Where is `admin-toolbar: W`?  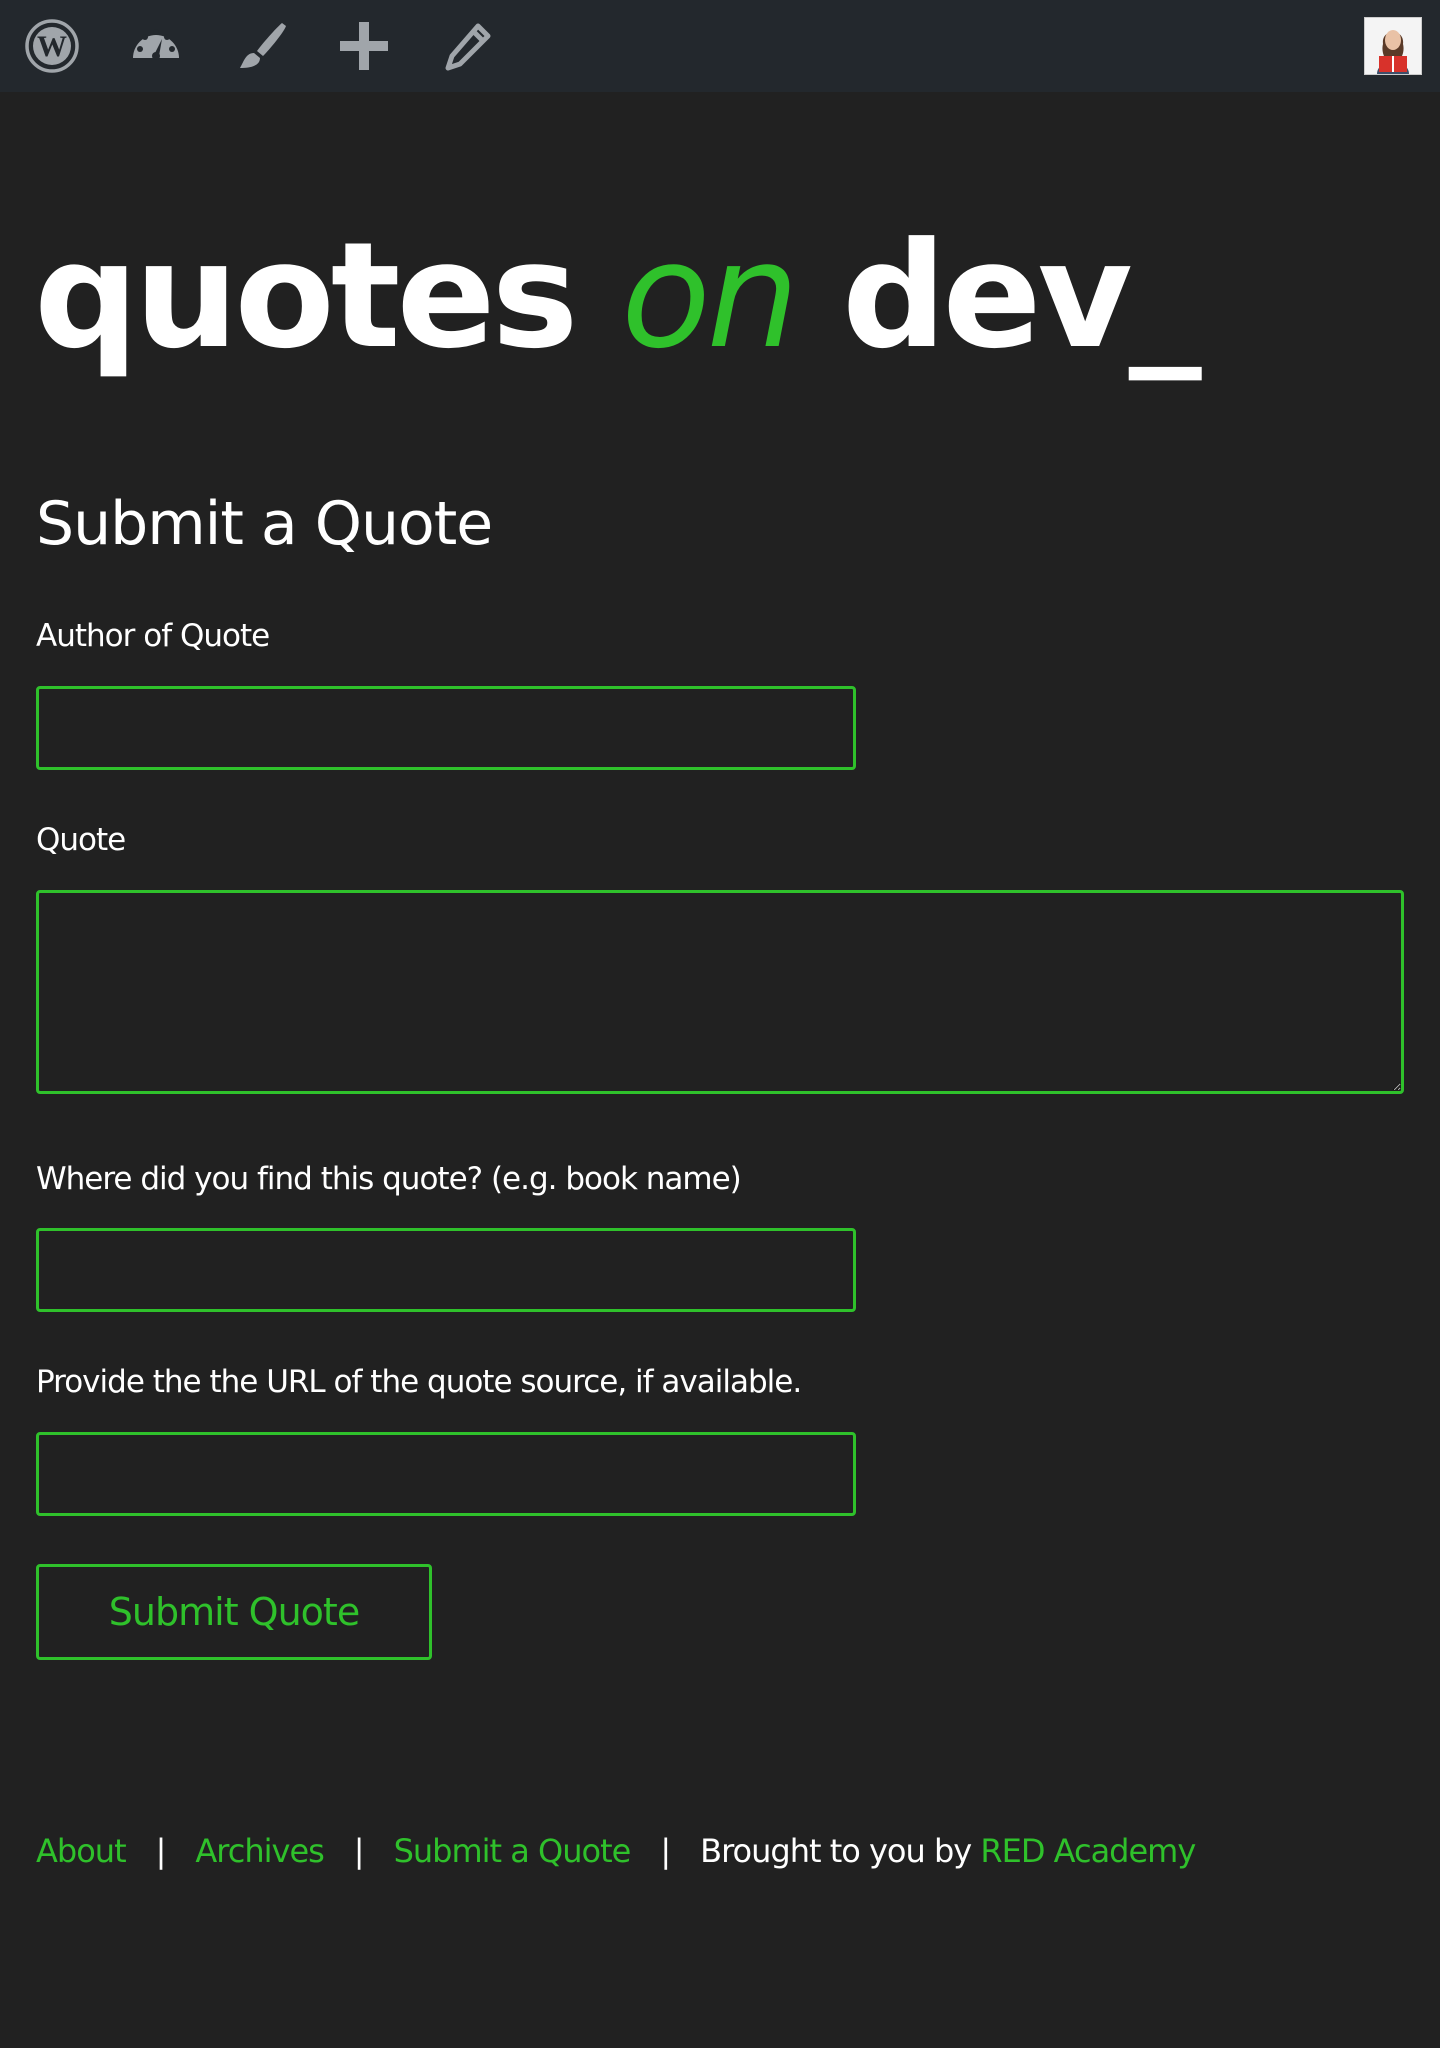 admin-toolbar: W is located at coordinates (720, 46).